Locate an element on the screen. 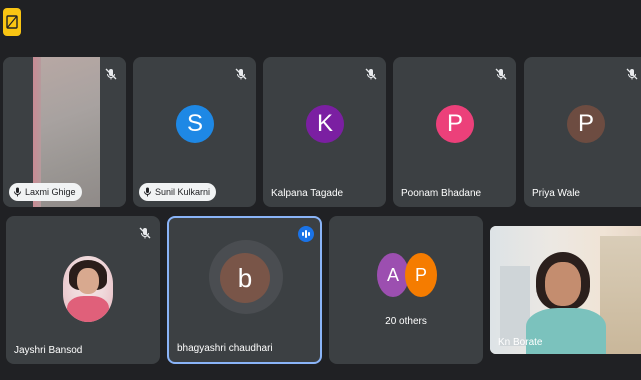  participant-name: Poonam Bhadane is located at coordinates (441, 193).